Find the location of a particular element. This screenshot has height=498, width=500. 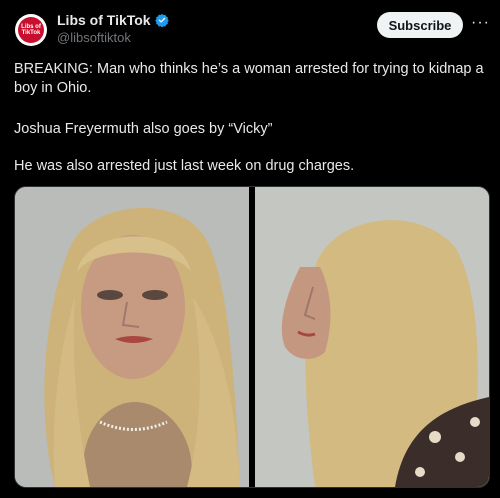

author-row: Libs of TikTok is located at coordinates (113, 20).